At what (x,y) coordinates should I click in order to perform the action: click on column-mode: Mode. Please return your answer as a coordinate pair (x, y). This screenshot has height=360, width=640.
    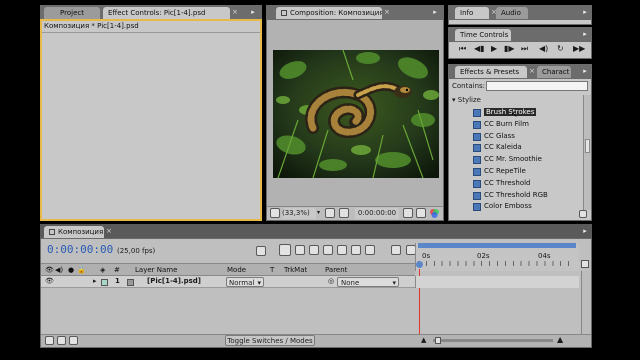
    Looking at the image, I should click on (236, 270).